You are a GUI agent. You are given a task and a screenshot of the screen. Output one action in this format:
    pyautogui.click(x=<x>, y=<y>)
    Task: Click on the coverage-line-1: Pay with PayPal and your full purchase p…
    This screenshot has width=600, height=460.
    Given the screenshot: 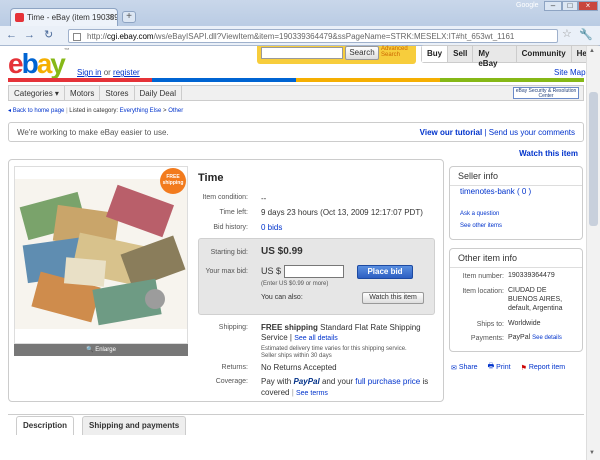 What is the action you would take?
    pyautogui.click(x=344, y=381)
    